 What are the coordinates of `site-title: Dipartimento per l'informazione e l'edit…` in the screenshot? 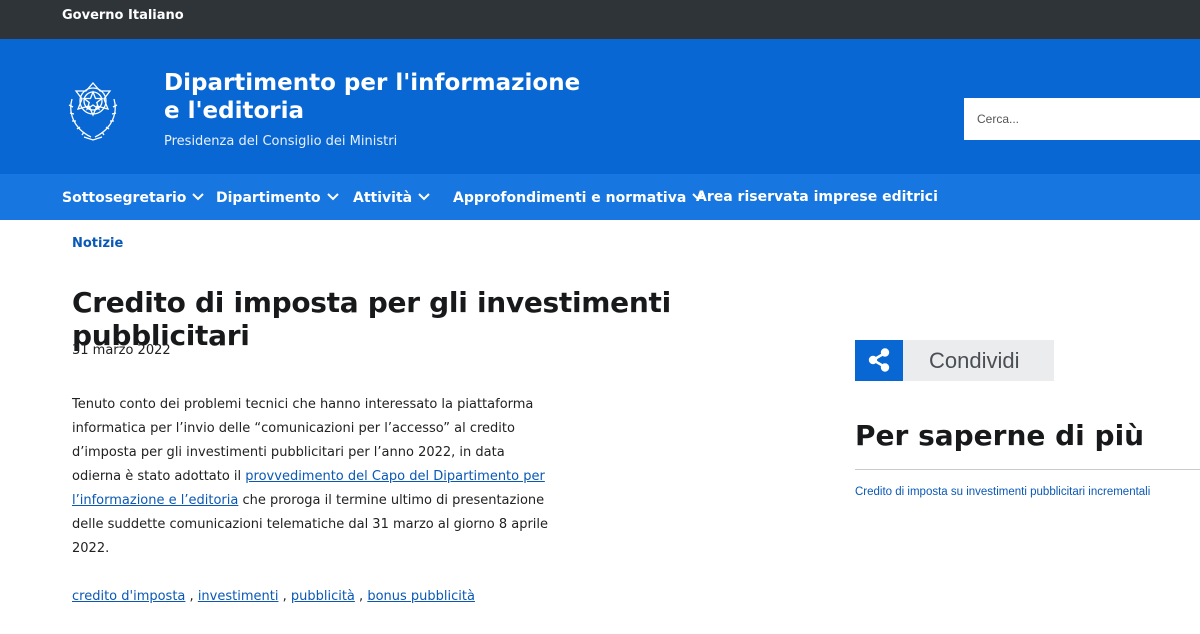 It's located at (379, 97).